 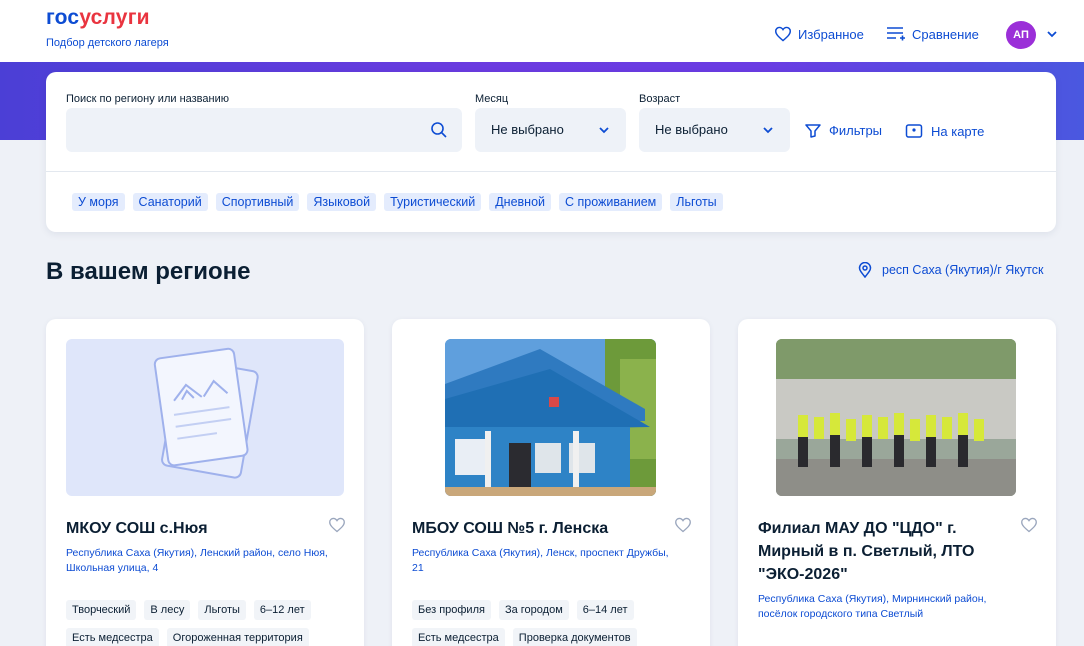 I want to click on filters-button: Фильтры, so click(x=843, y=130).